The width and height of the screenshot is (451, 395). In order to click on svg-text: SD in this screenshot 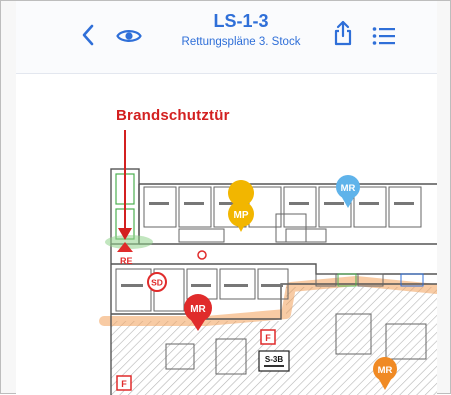, I will do `click(157, 283)`.